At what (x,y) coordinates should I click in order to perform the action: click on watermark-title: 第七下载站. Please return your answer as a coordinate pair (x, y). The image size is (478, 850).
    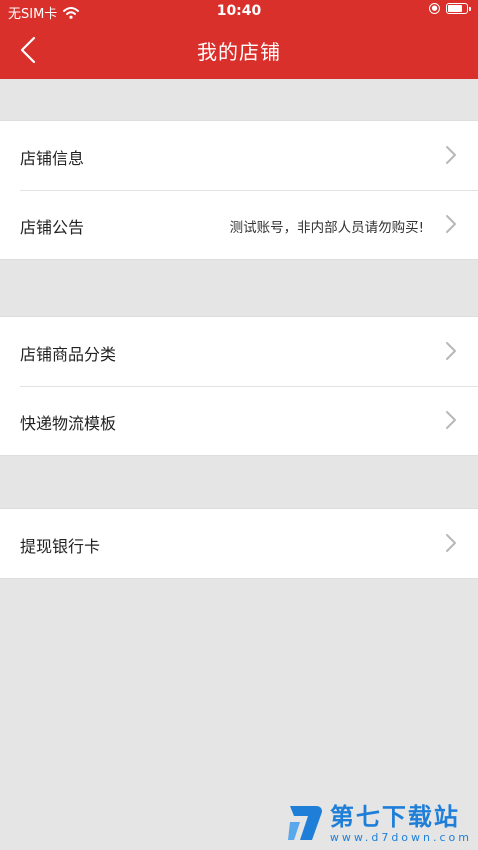
    Looking at the image, I should click on (394, 816).